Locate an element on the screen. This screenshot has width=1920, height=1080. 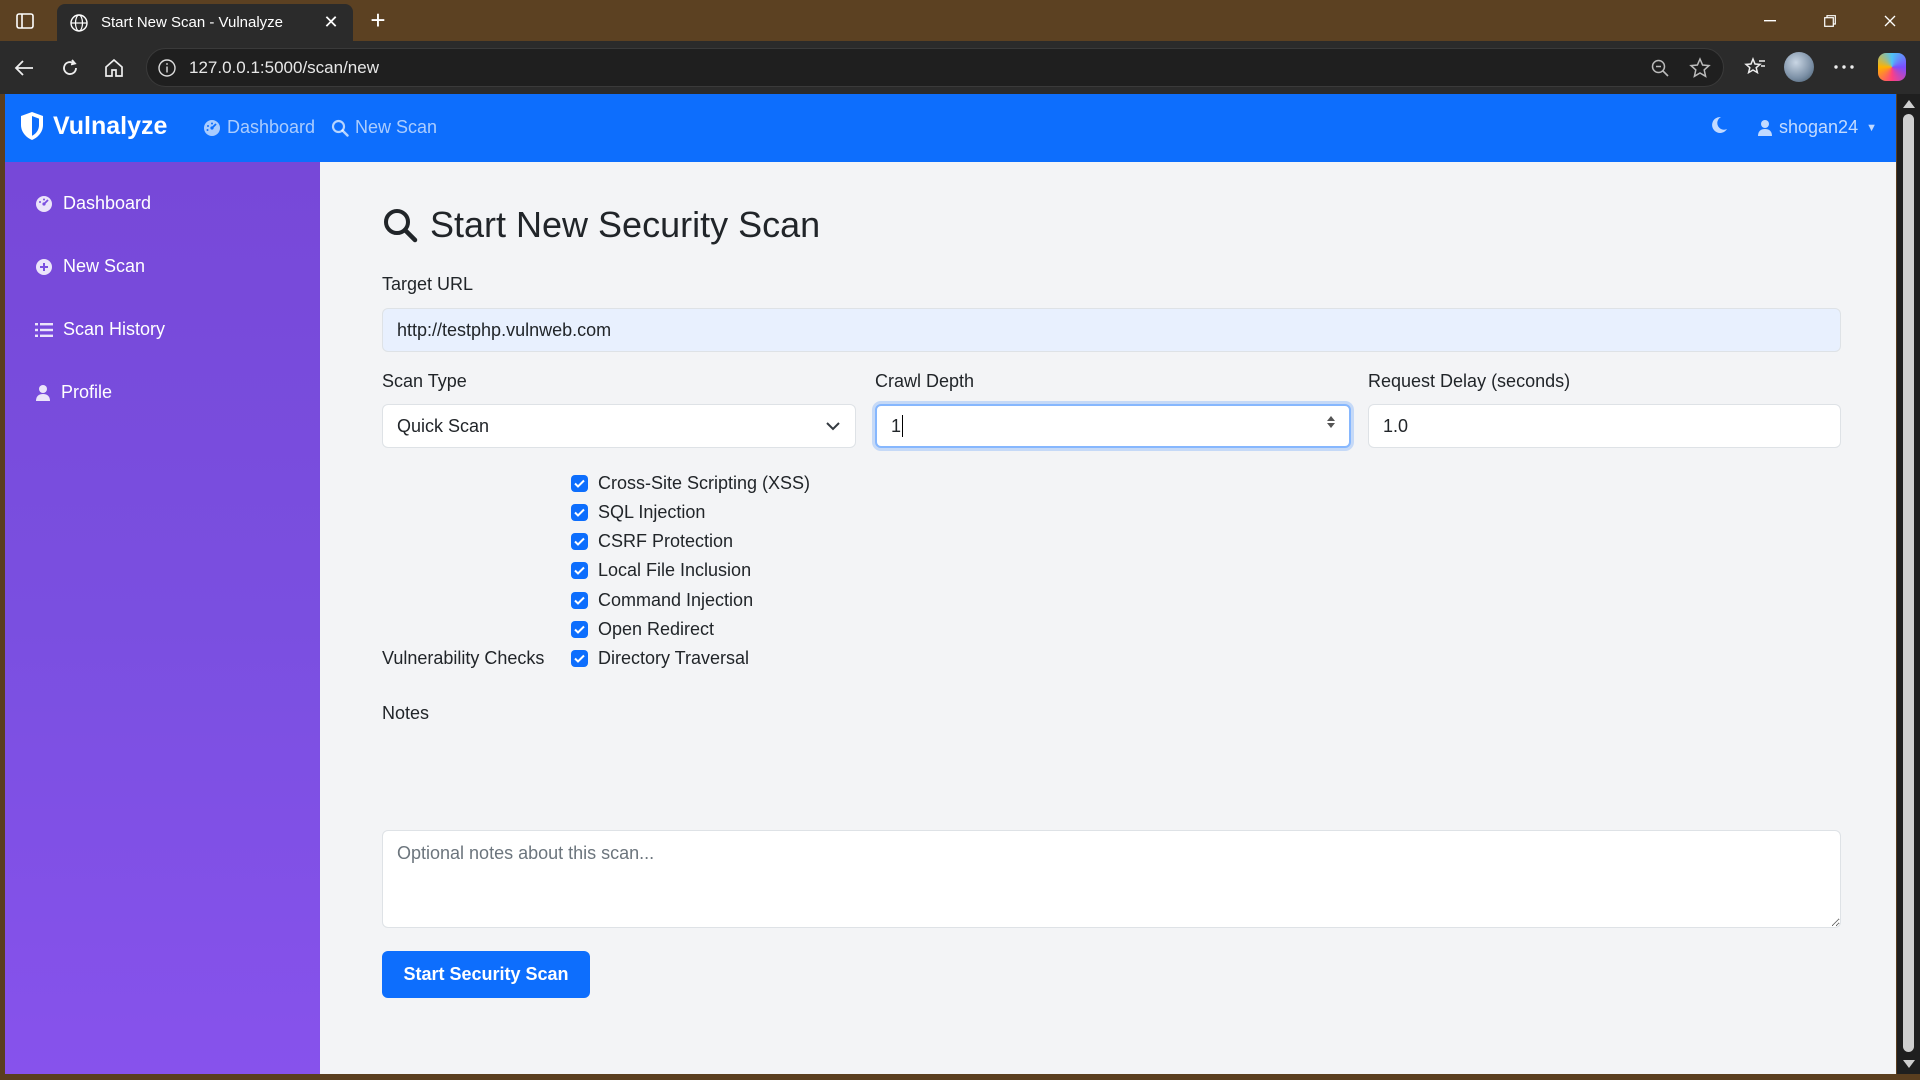
check-label: Open Redirect is located at coordinates (656, 629).